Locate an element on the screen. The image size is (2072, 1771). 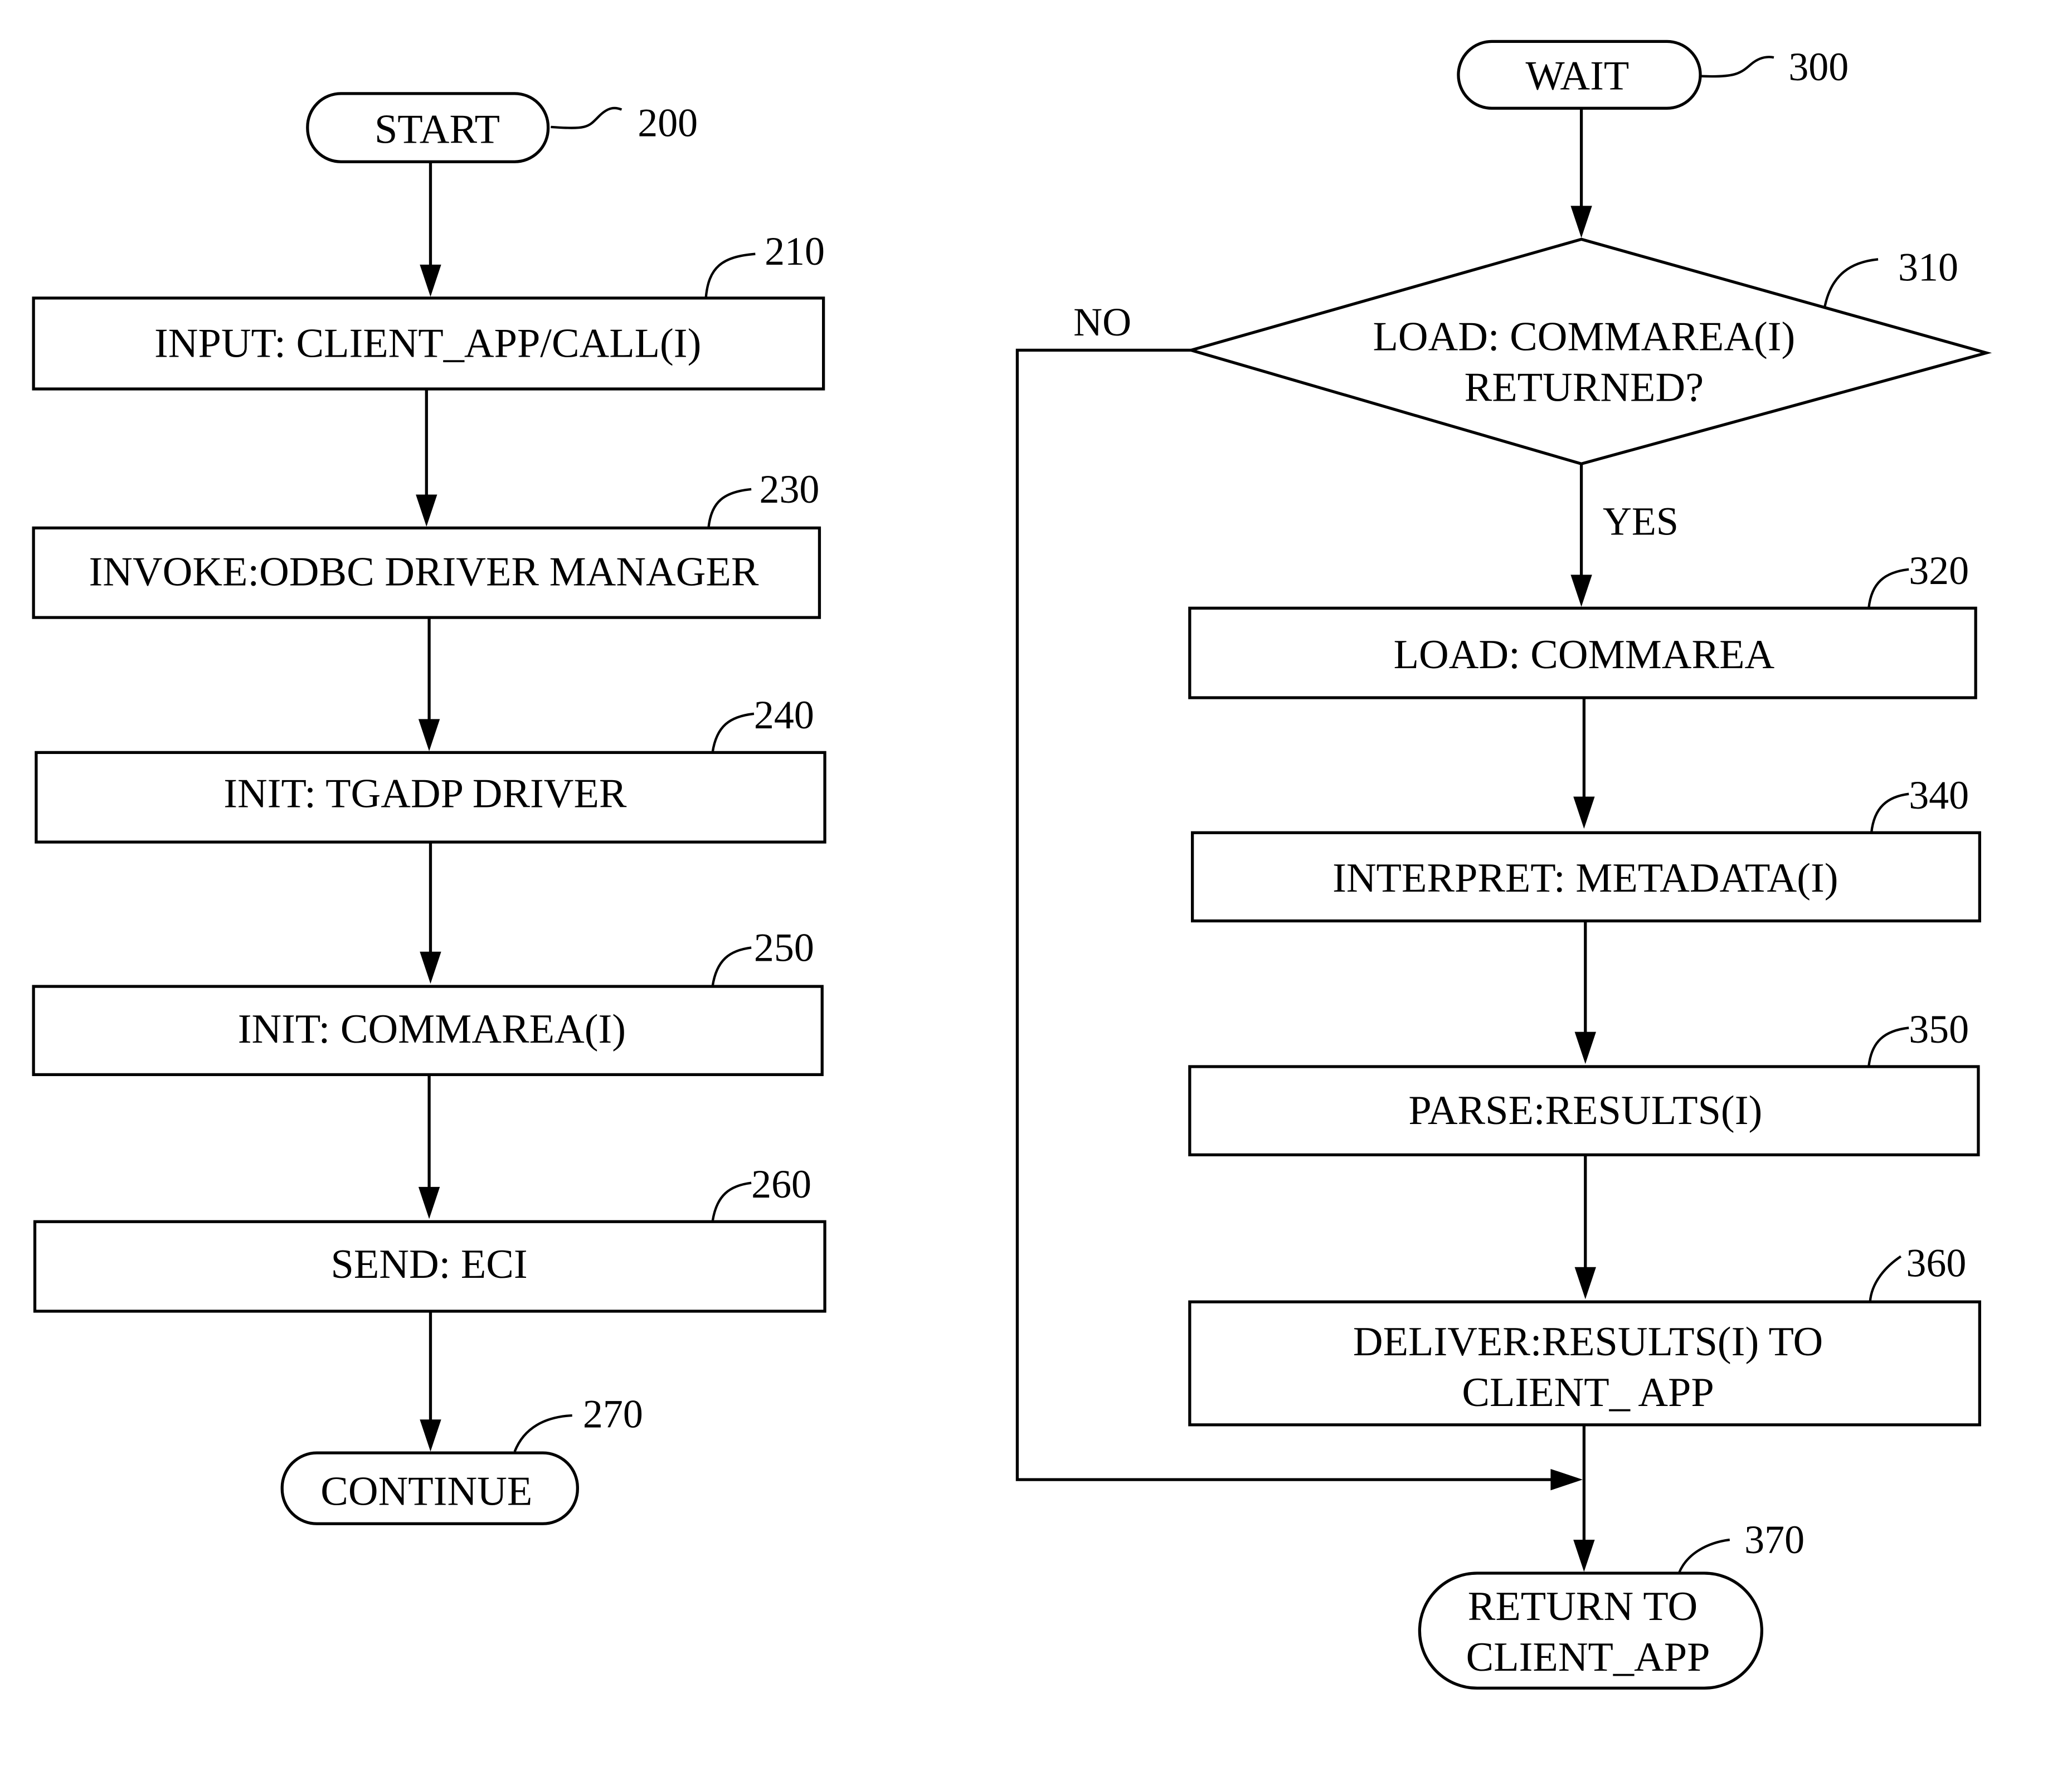
decision-310: LOAD: COMMAREA(I) RETURNED? 310 is located at coordinates (1588, 351).